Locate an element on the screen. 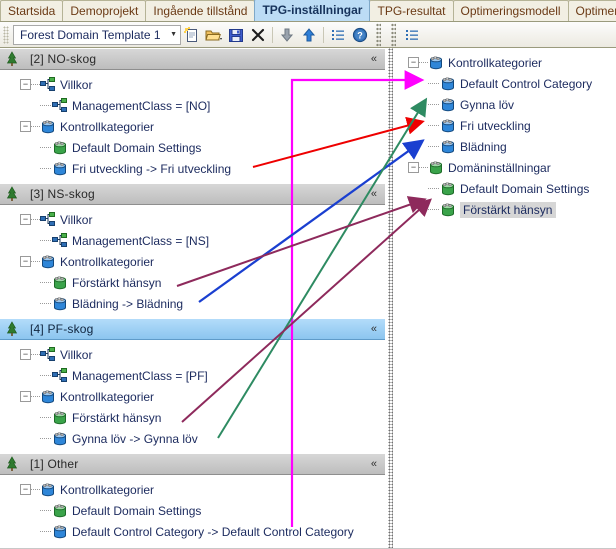  list-button is located at coordinates (338, 35).